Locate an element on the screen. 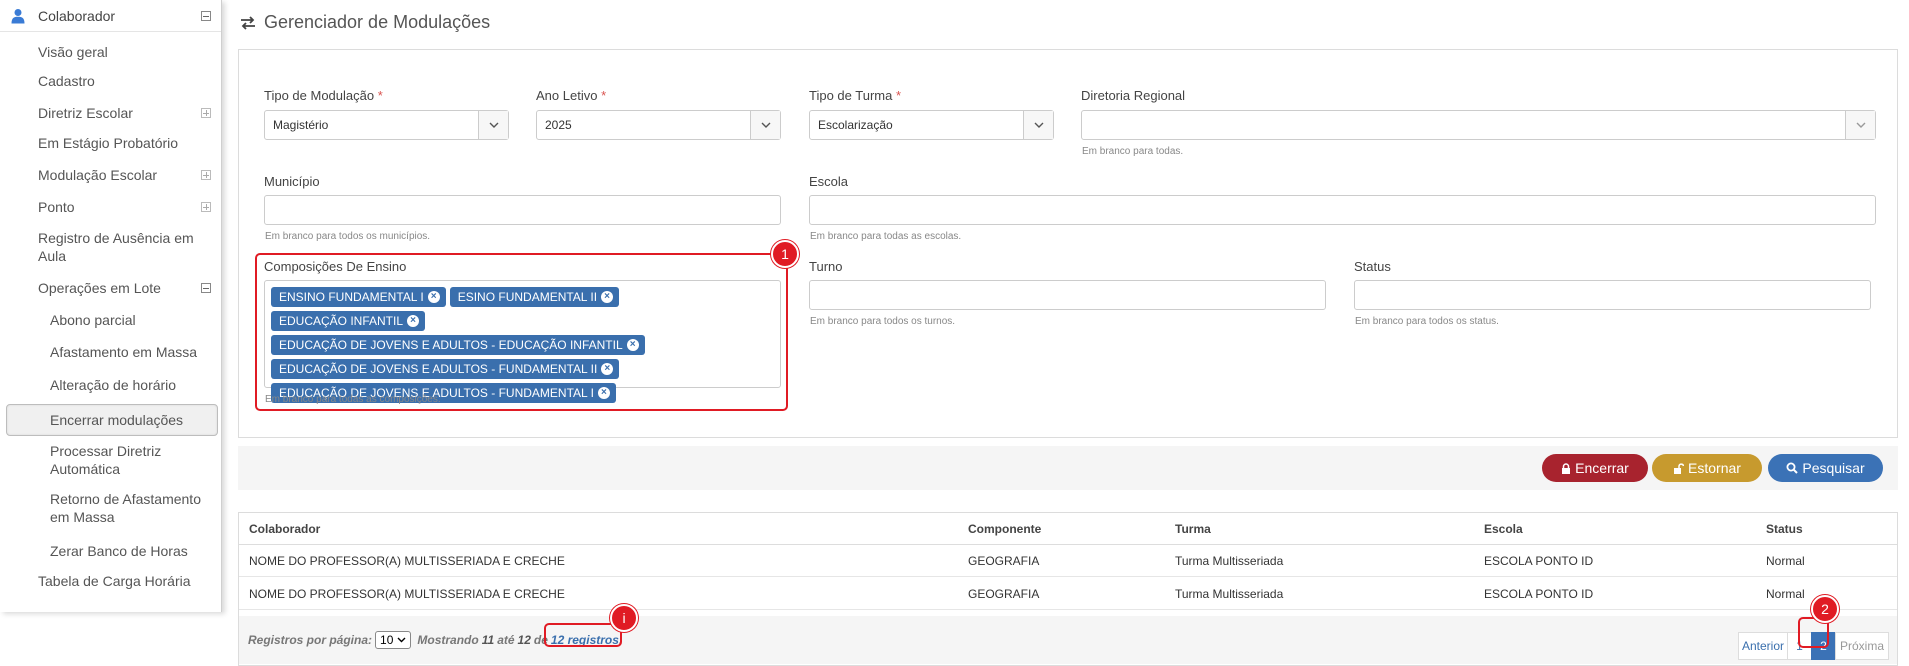 This screenshot has height=666, width=1909. tipo-turma-select: Escolarização is located at coordinates (931, 125).